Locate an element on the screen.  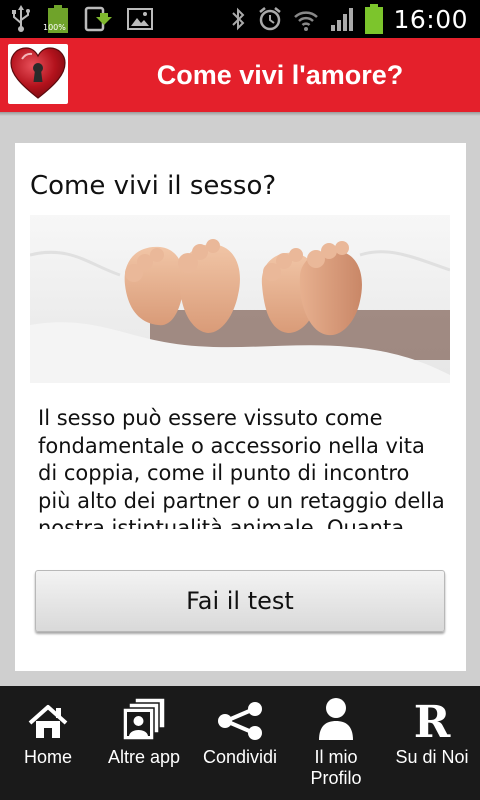
signal-icon is located at coordinates (342, 19).